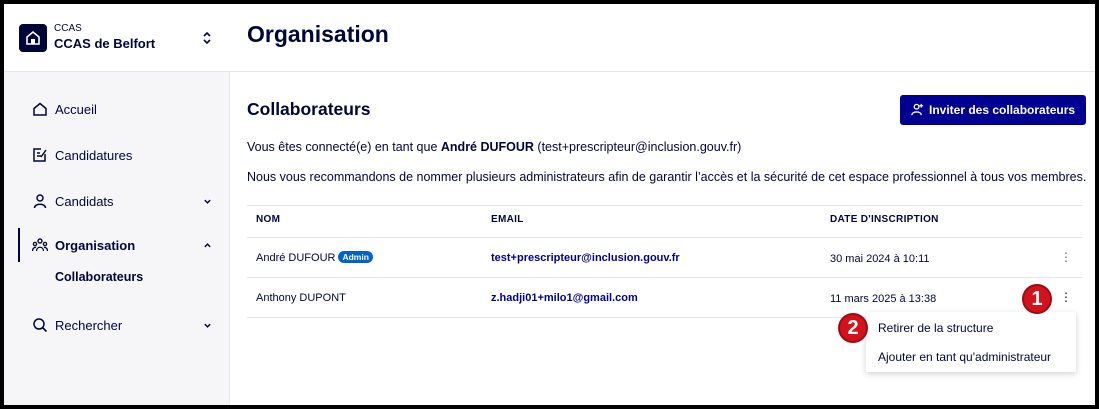 This screenshot has width=1099, height=409. What do you see at coordinates (355, 257) in the screenshot?
I see `admin-badge: Admin` at bounding box center [355, 257].